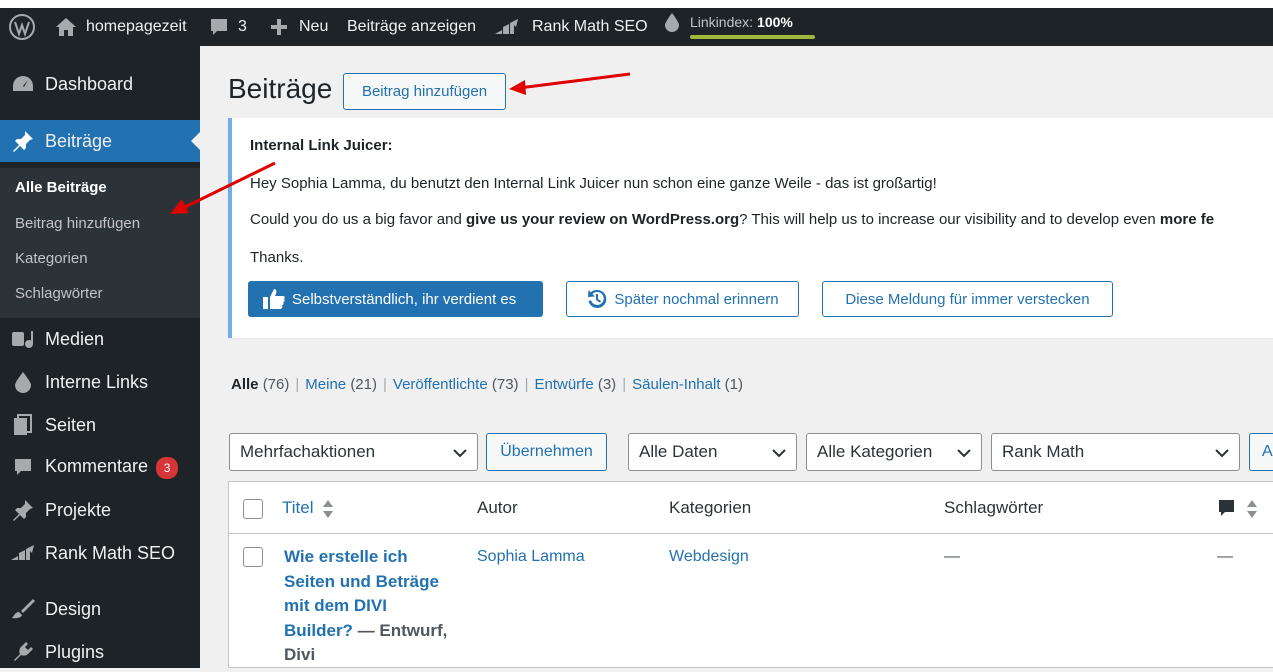 The height and width of the screenshot is (672, 1273). What do you see at coordinates (546, 452) in the screenshot?
I see `apply-button: Übernehmen` at bounding box center [546, 452].